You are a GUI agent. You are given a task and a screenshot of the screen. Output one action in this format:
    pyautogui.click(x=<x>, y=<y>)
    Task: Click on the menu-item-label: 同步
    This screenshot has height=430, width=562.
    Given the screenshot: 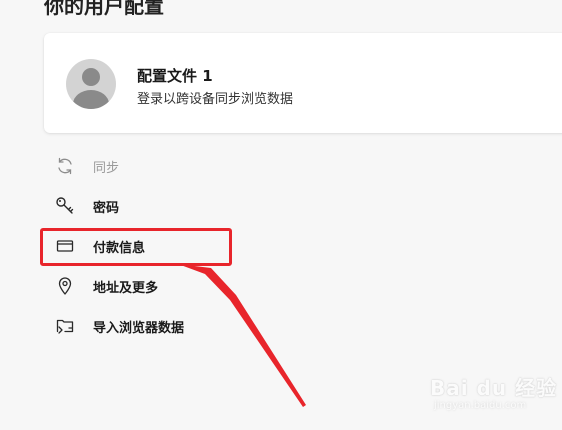 What is the action you would take?
    pyautogui.click(x=106, y=168)
    